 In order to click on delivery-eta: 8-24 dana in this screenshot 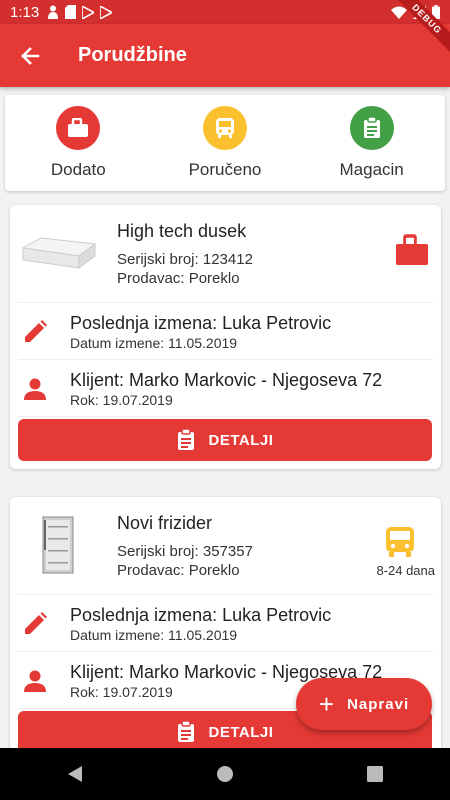, I will do `click(405, 570)`.